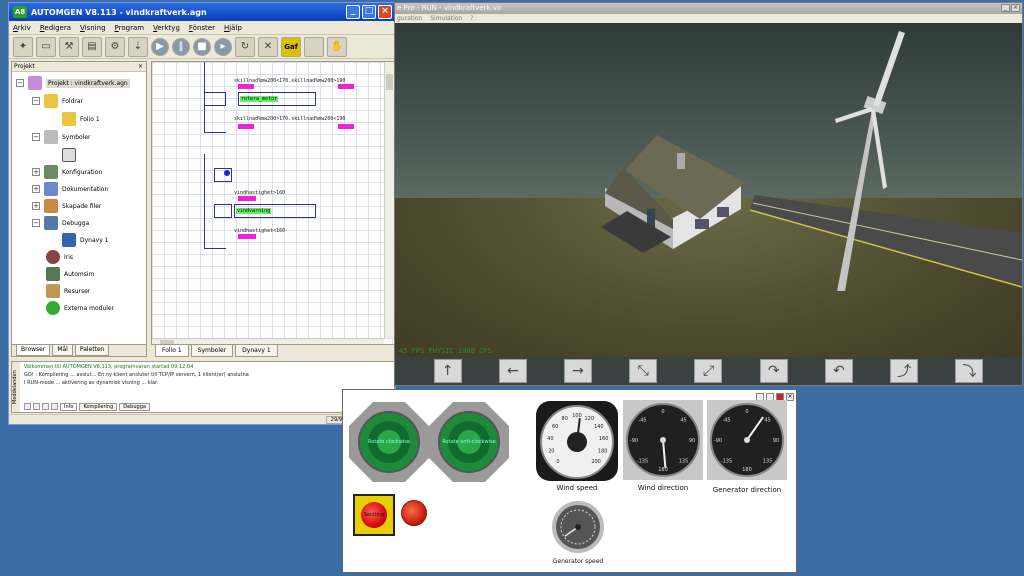  Describe the element at coordinates (577, 442) in the screenshot. I see `gauge-hub` at that location.